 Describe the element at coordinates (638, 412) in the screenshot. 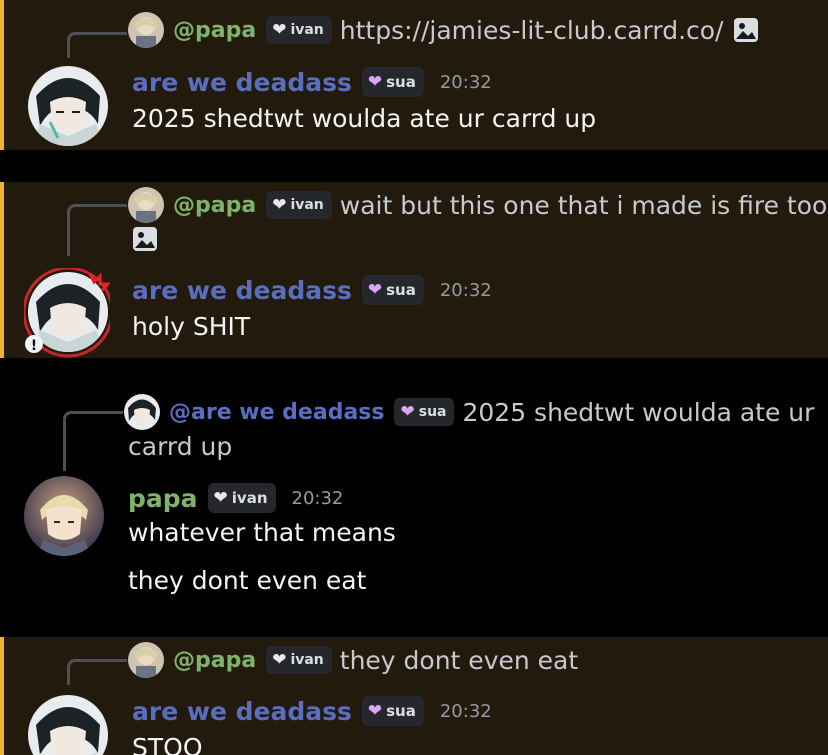

I see `reply-text: 2025 shedtwt woulda ate ur` at that location.